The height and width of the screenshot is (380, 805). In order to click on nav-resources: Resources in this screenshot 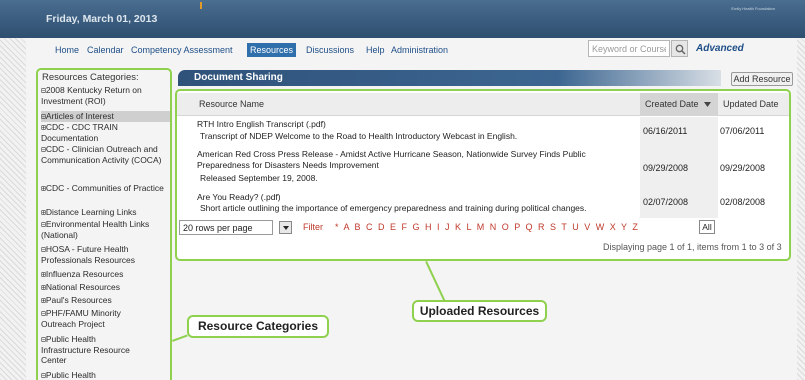, I will do `click(272, 50)`.